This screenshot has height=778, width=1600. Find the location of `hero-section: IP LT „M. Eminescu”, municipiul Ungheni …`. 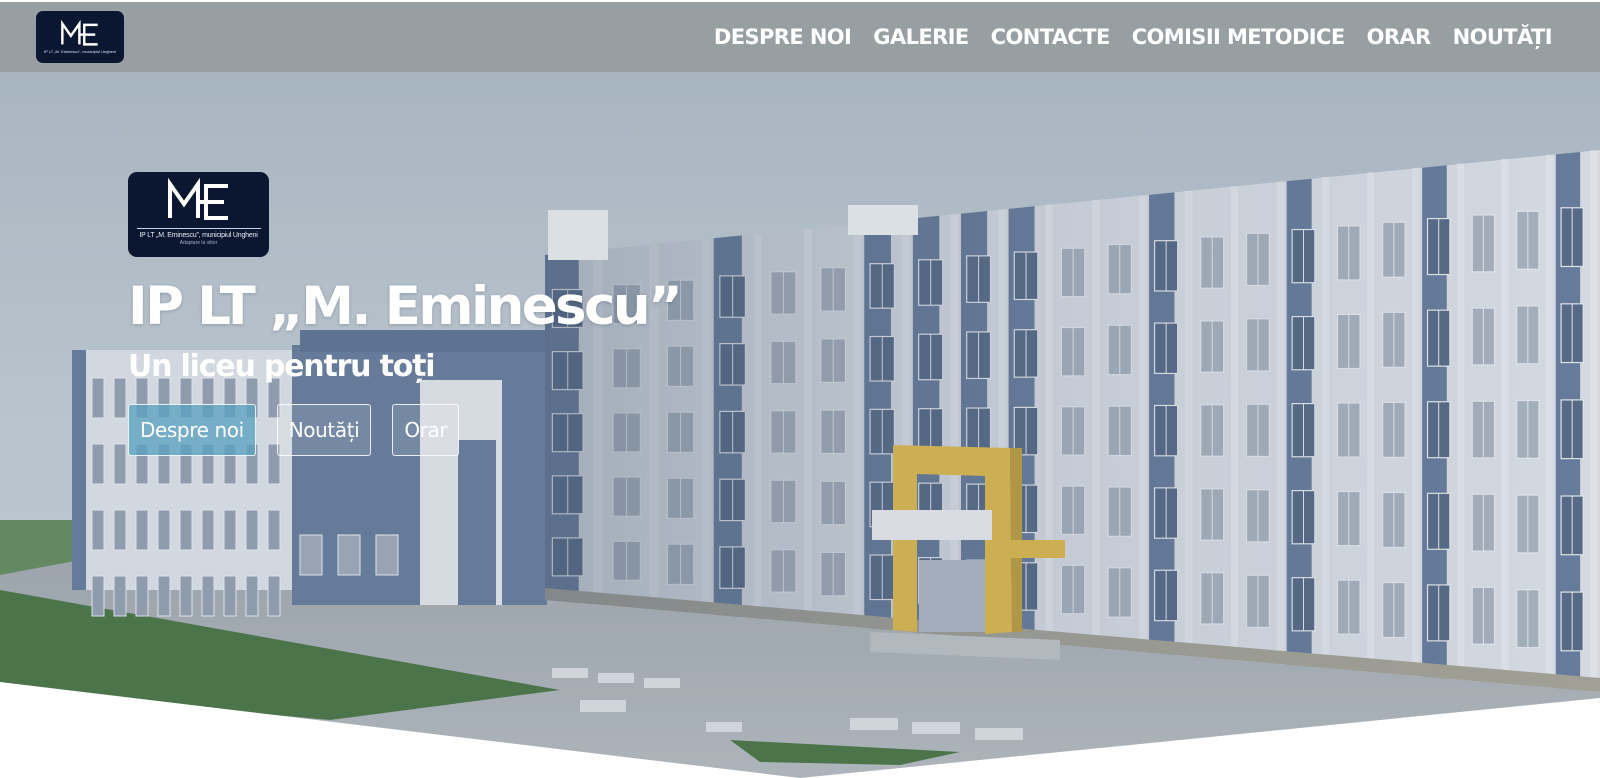

hero-section: IP LT „M. Eminescu”, municipiul Ungheni … is located at coordinates (405, 314).